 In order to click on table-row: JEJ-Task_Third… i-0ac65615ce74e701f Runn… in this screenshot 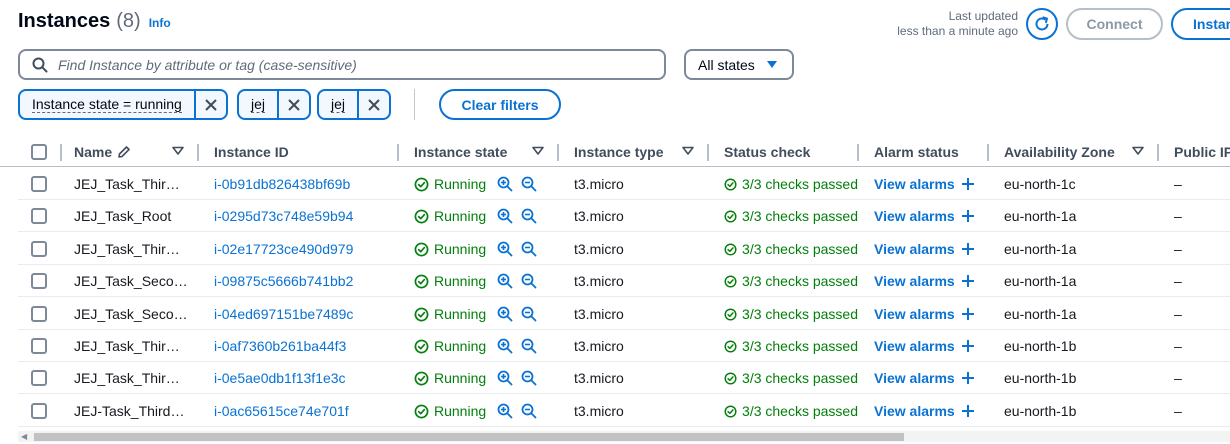, I will do `click(624, 411)`.